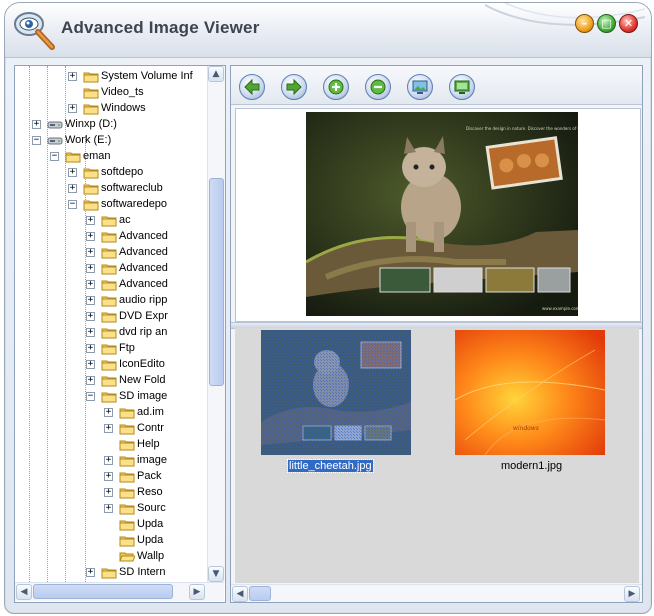  I want to click on zoom-in-button, so click(336, 87).